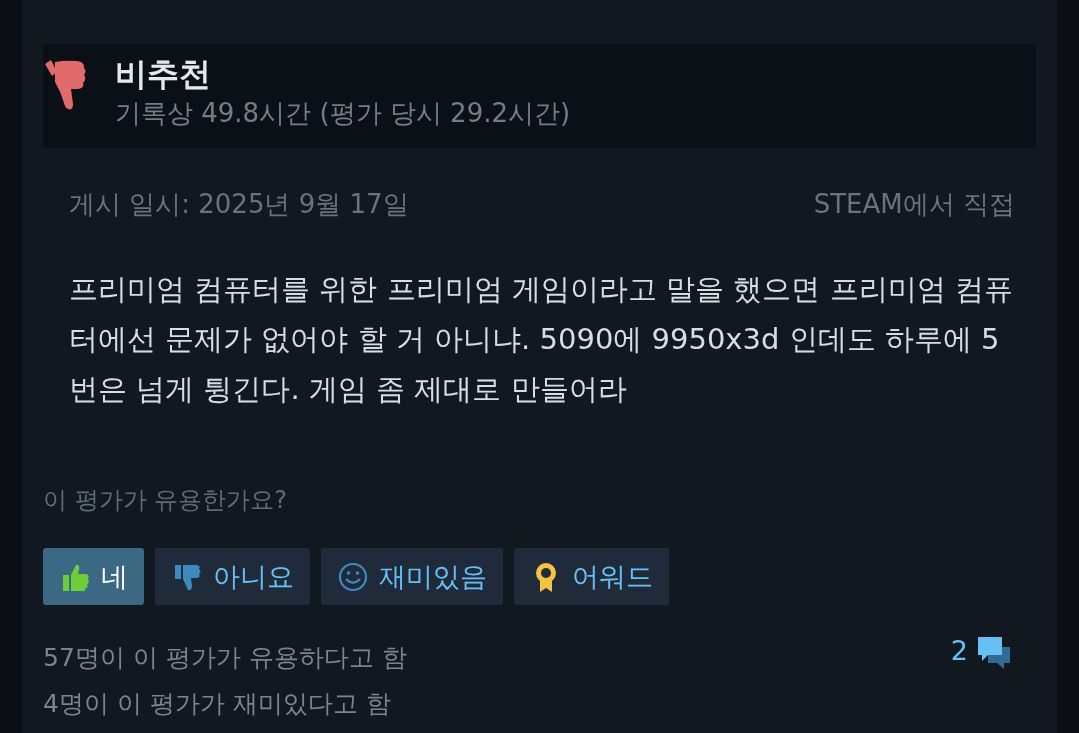 This screenshot has height=733, width=1079. What do you see at coordinates (239, 204) in the screenshot?
I see `posted-date: 게시 일시: 2025년 9월 17일` at bounding box center [239, 204].